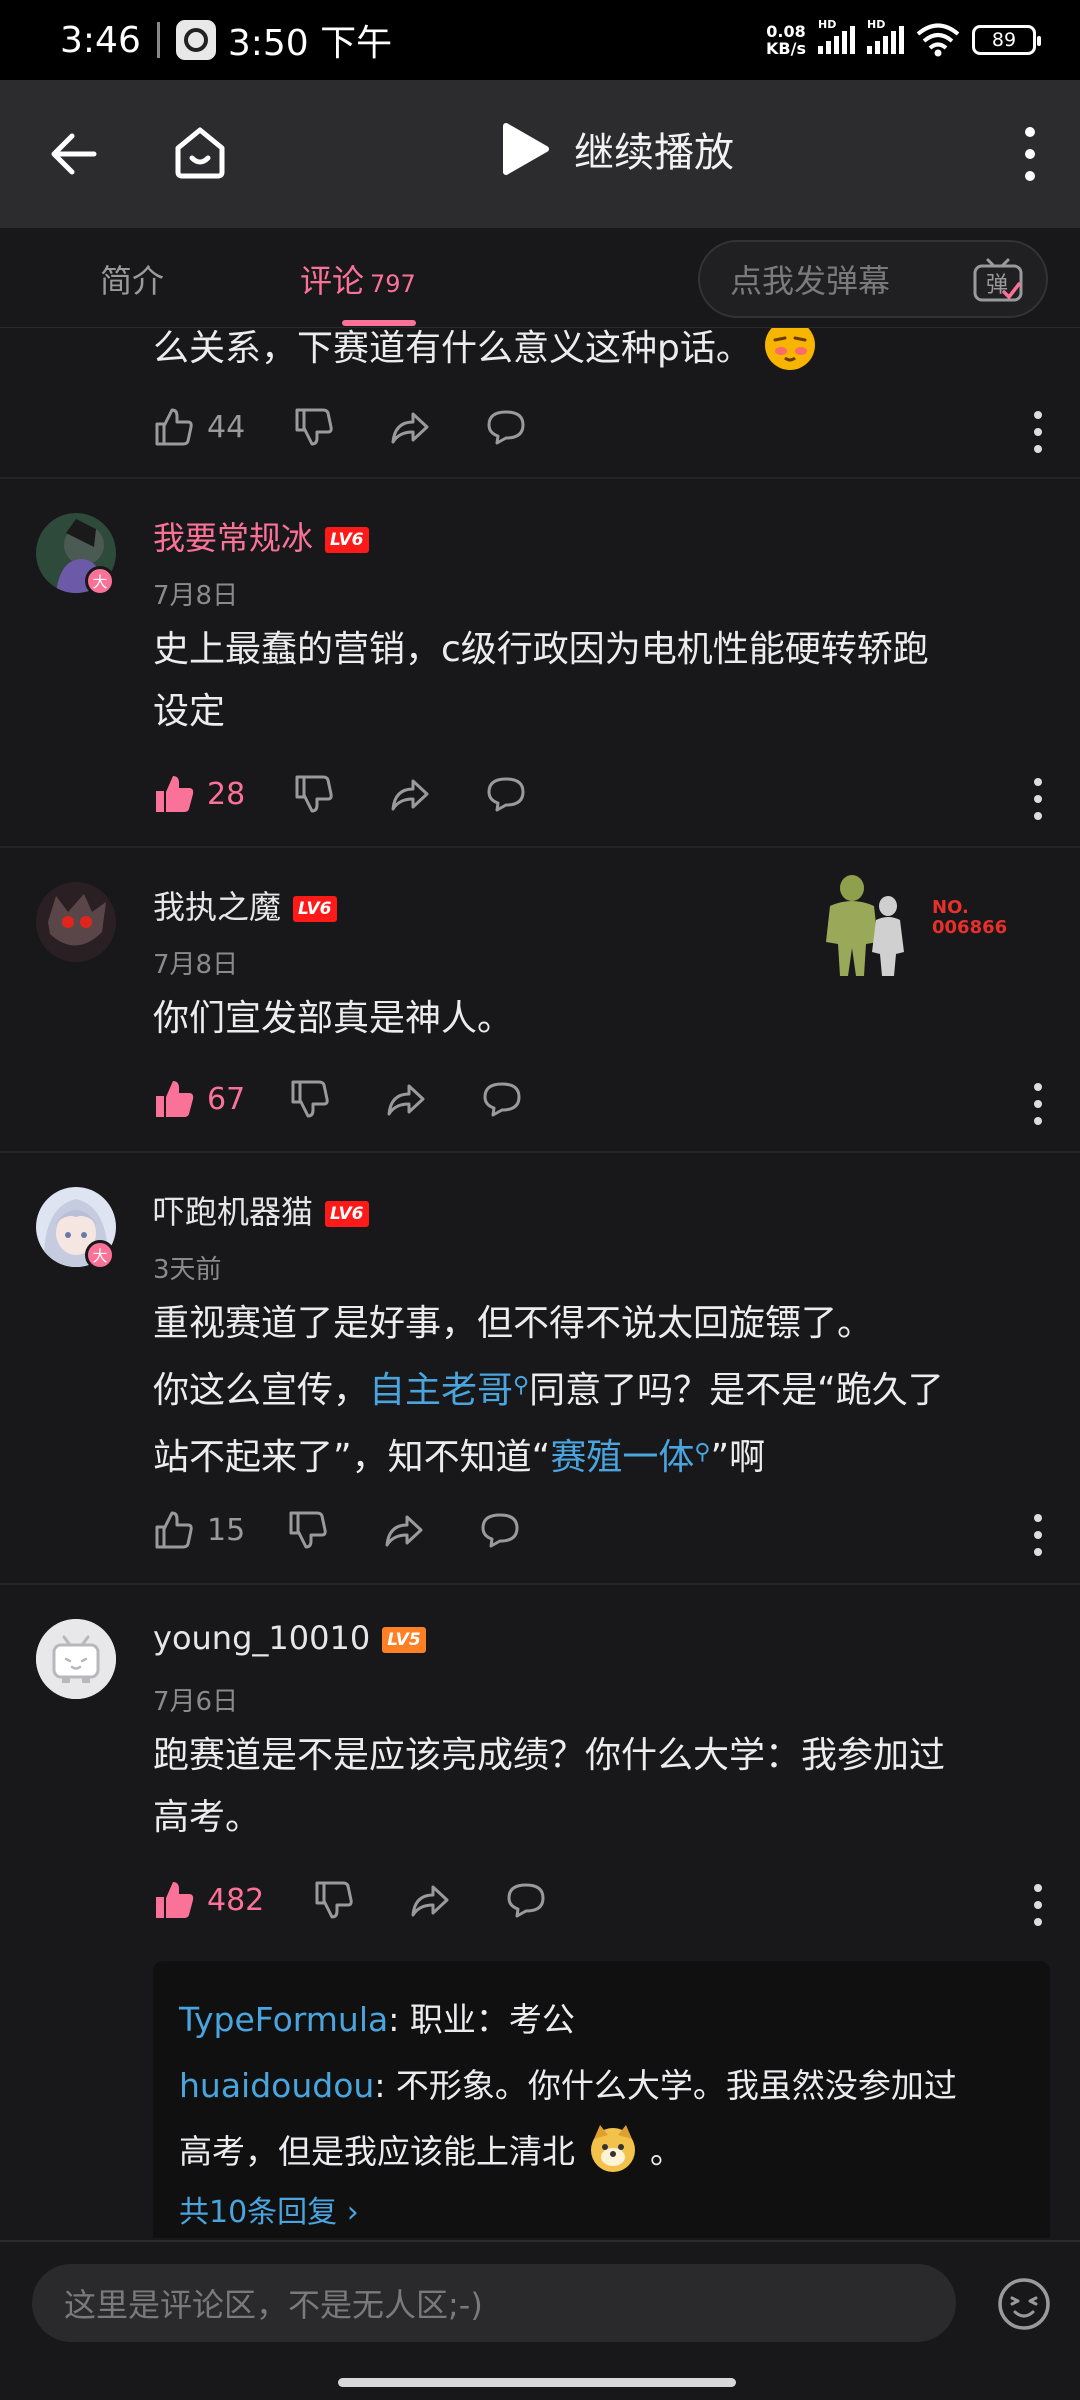 The height and width of the screenshot is (2400, 1080). What do you see at coordinates (200, 152) in the screenshot?
I see `home-icon` at bounding box center [200, 152].